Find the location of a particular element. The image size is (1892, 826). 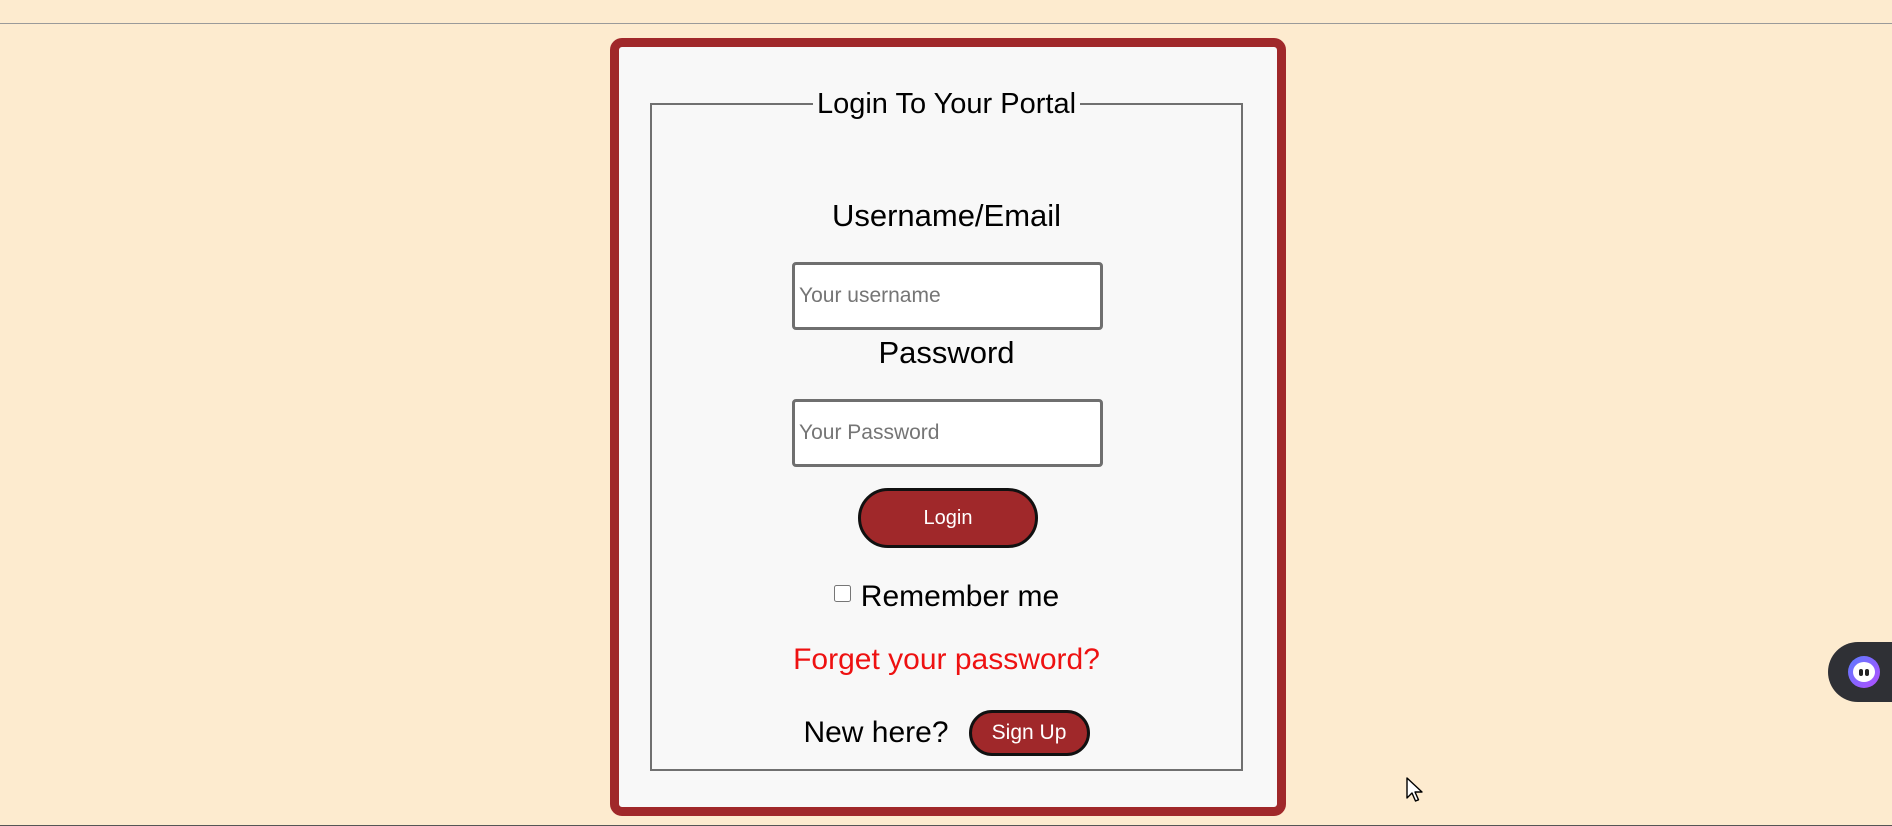

assistant-face-icon is located at coordinates (1864, 672).